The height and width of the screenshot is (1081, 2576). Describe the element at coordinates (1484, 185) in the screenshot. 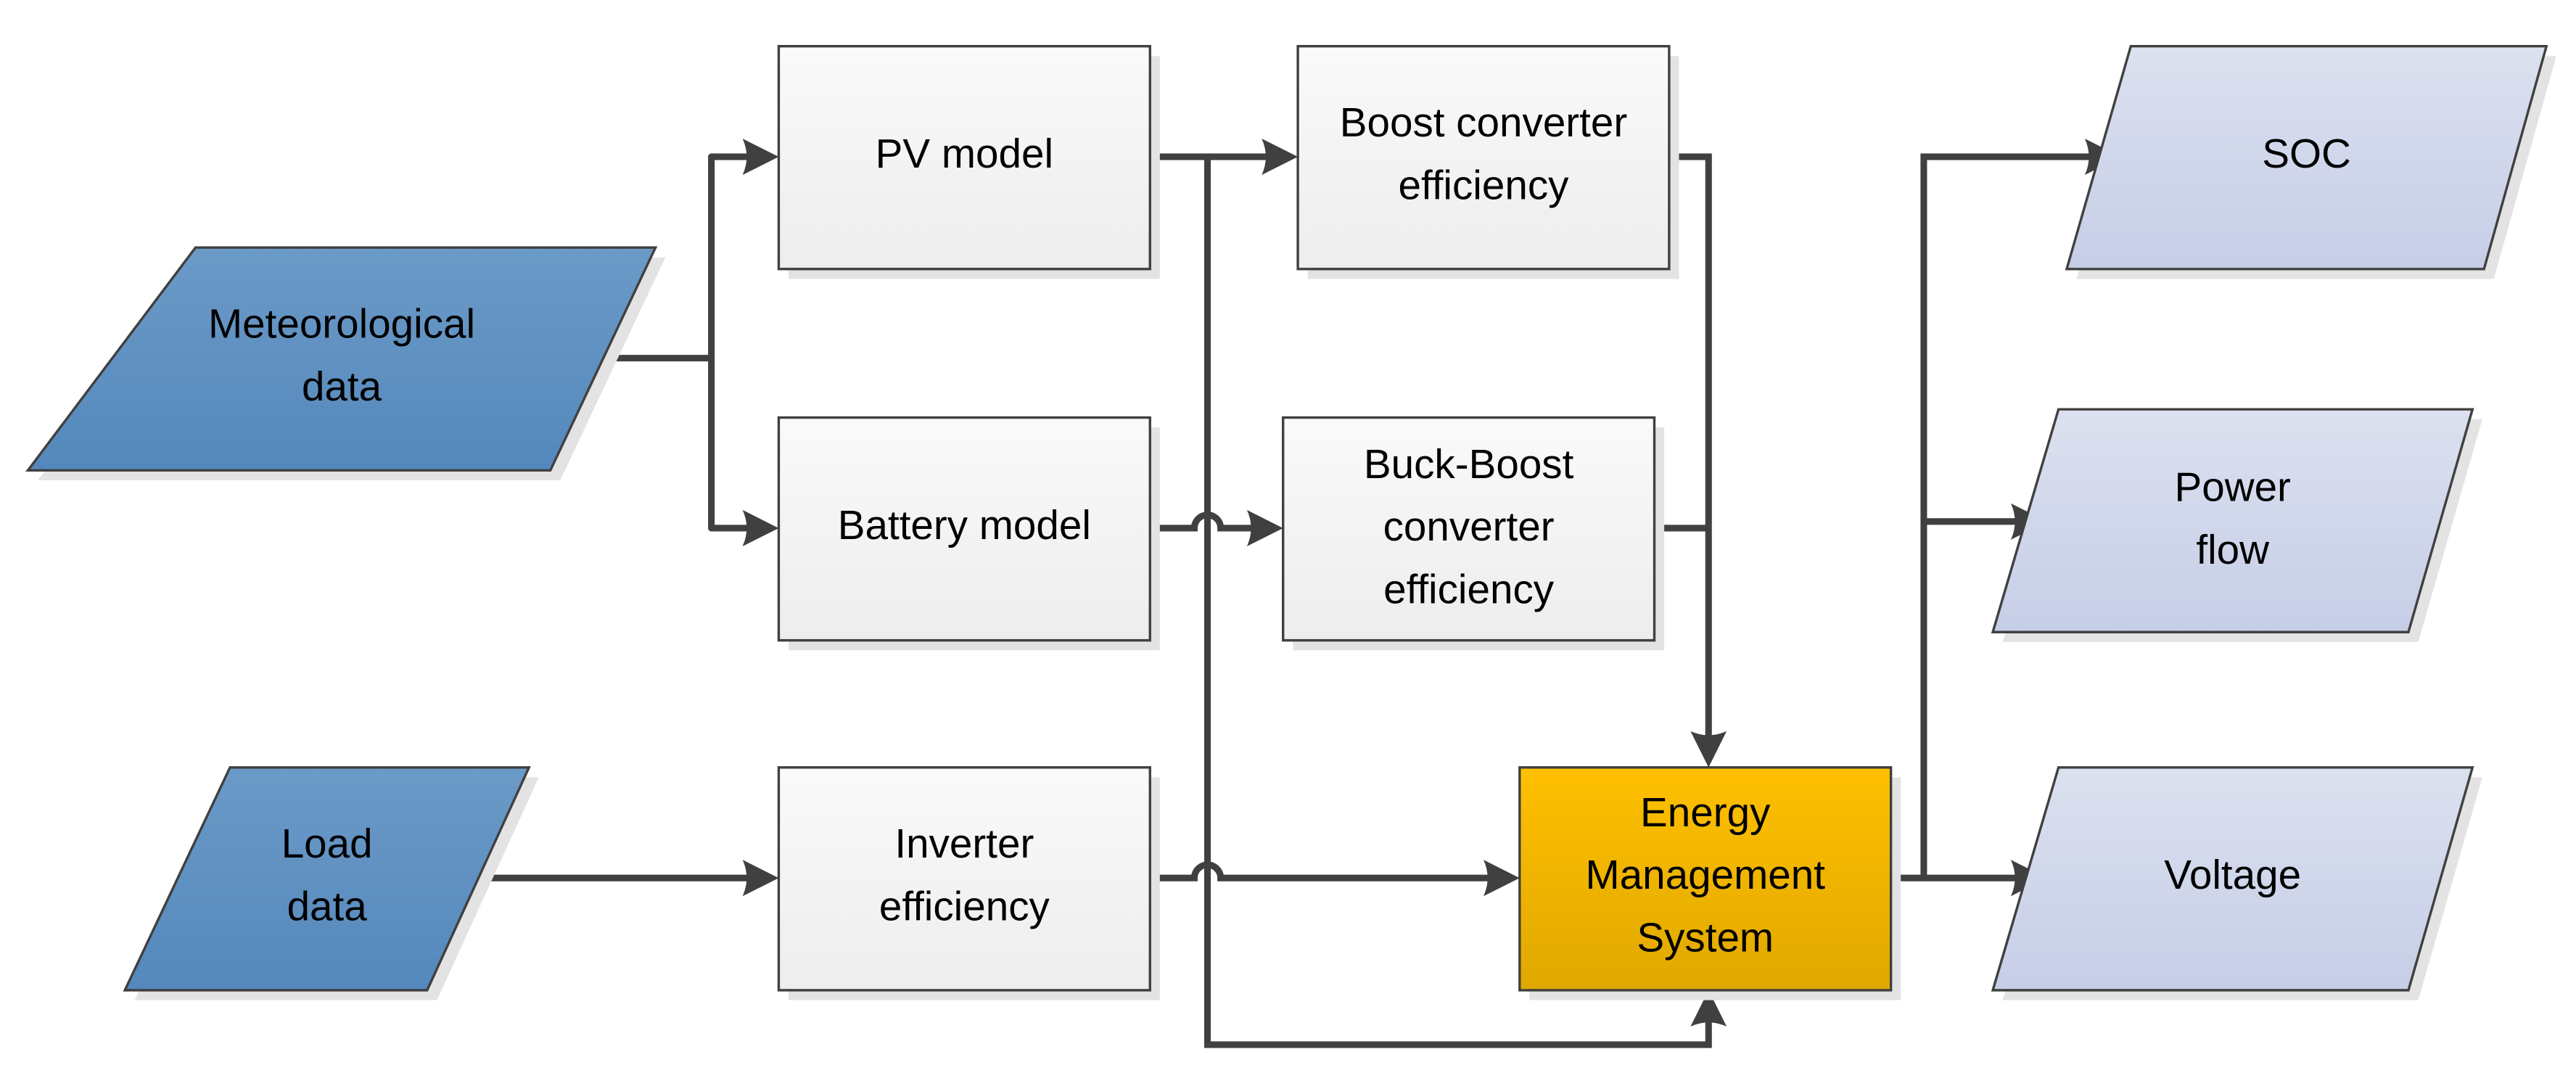

I see `boost-label-line2: efficiency` at that location.